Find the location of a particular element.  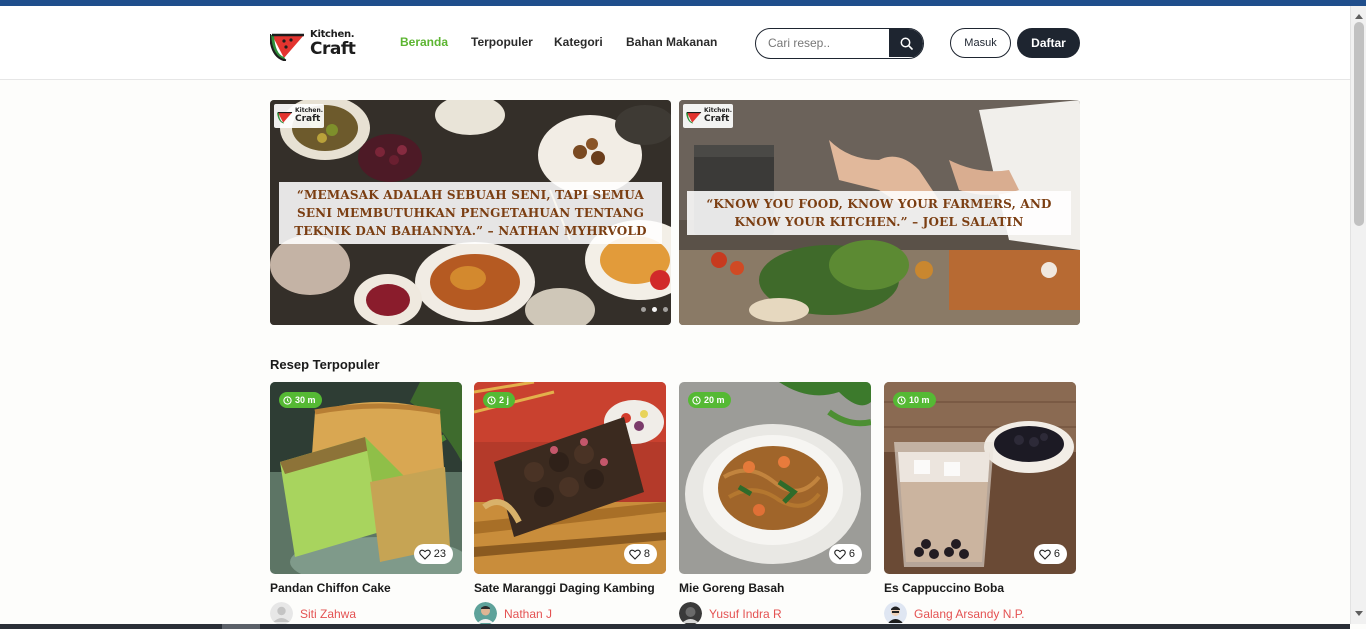

recipe-image: 2 j 8 is located at coordinates (570, 478).